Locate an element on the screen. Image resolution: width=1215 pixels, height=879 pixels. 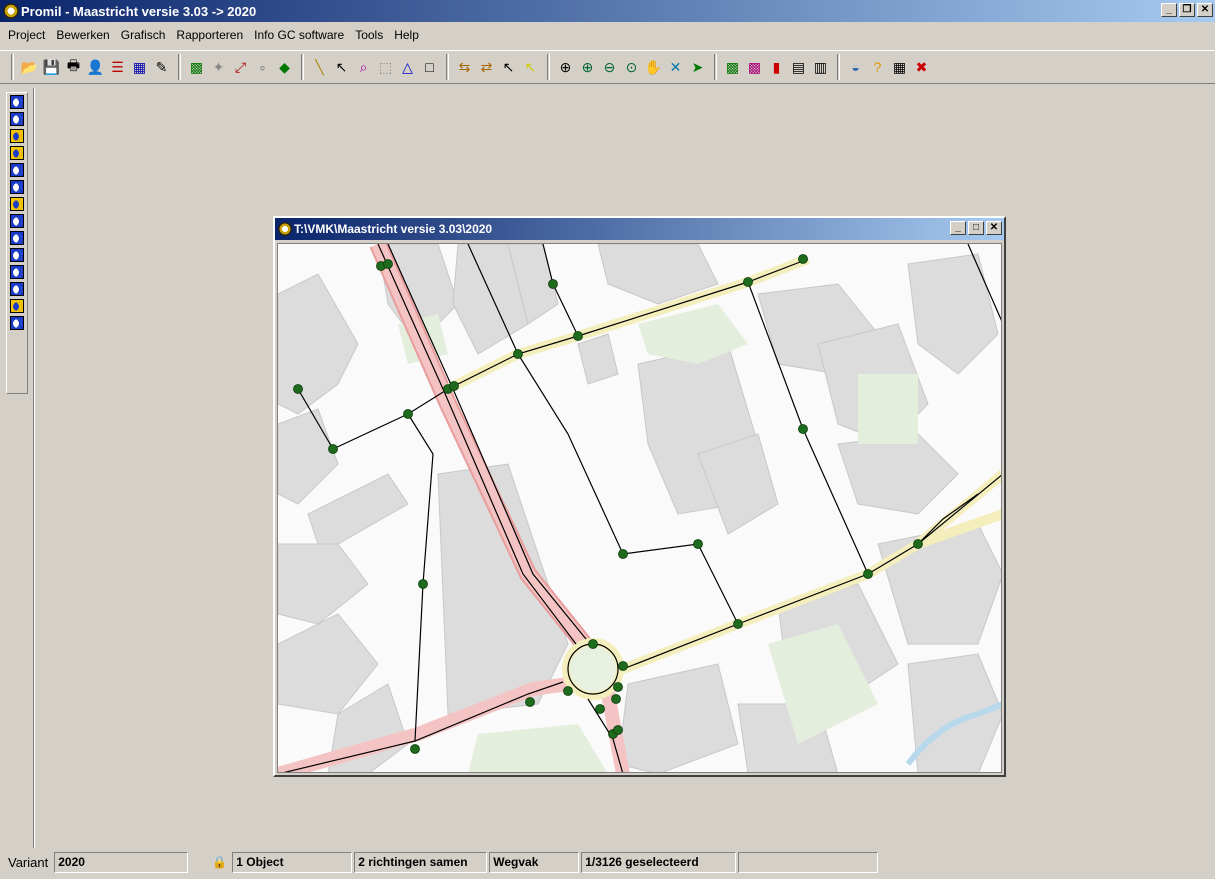
route-forward-icon: ⇆ is located at coordinates (464, 67).